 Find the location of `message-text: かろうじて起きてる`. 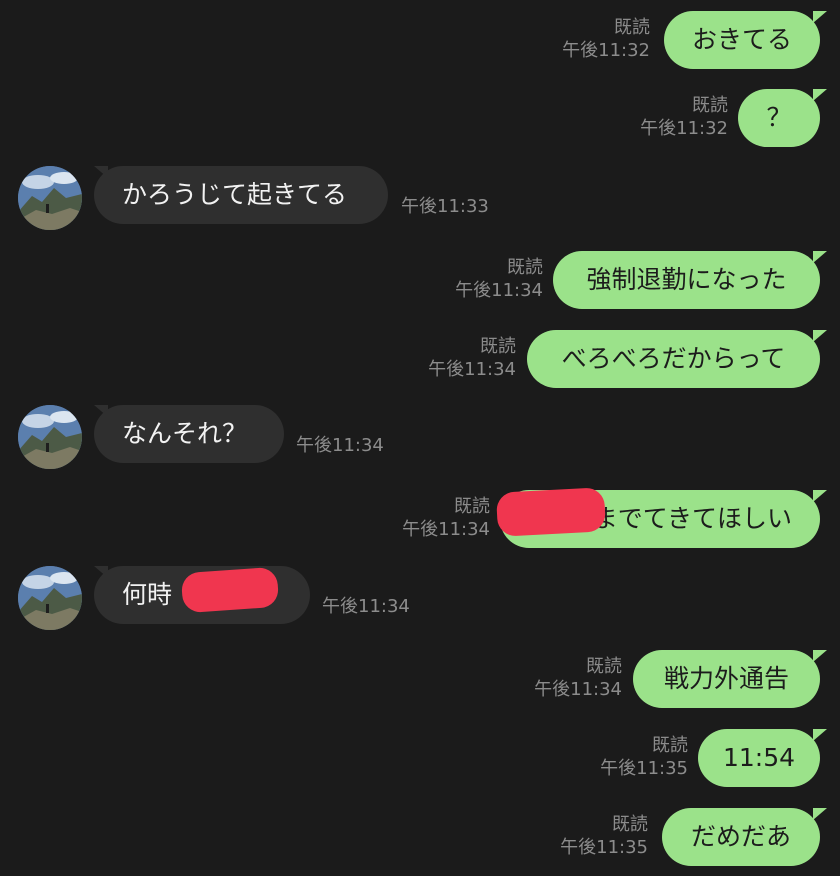

message-text: かろうじて起きてる is located at coordinates (235, 194).